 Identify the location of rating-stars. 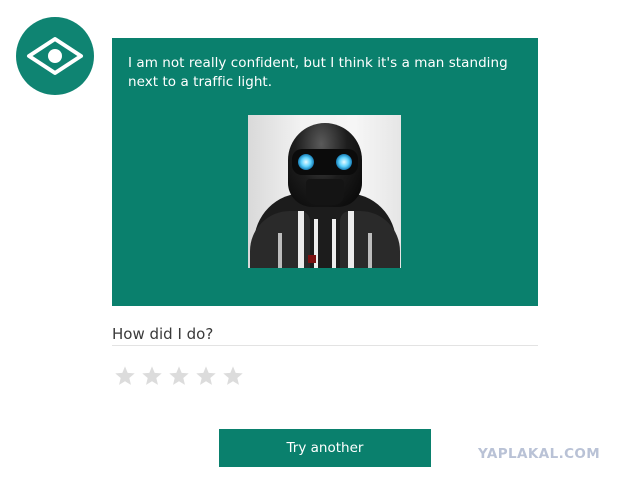
(179, 376).